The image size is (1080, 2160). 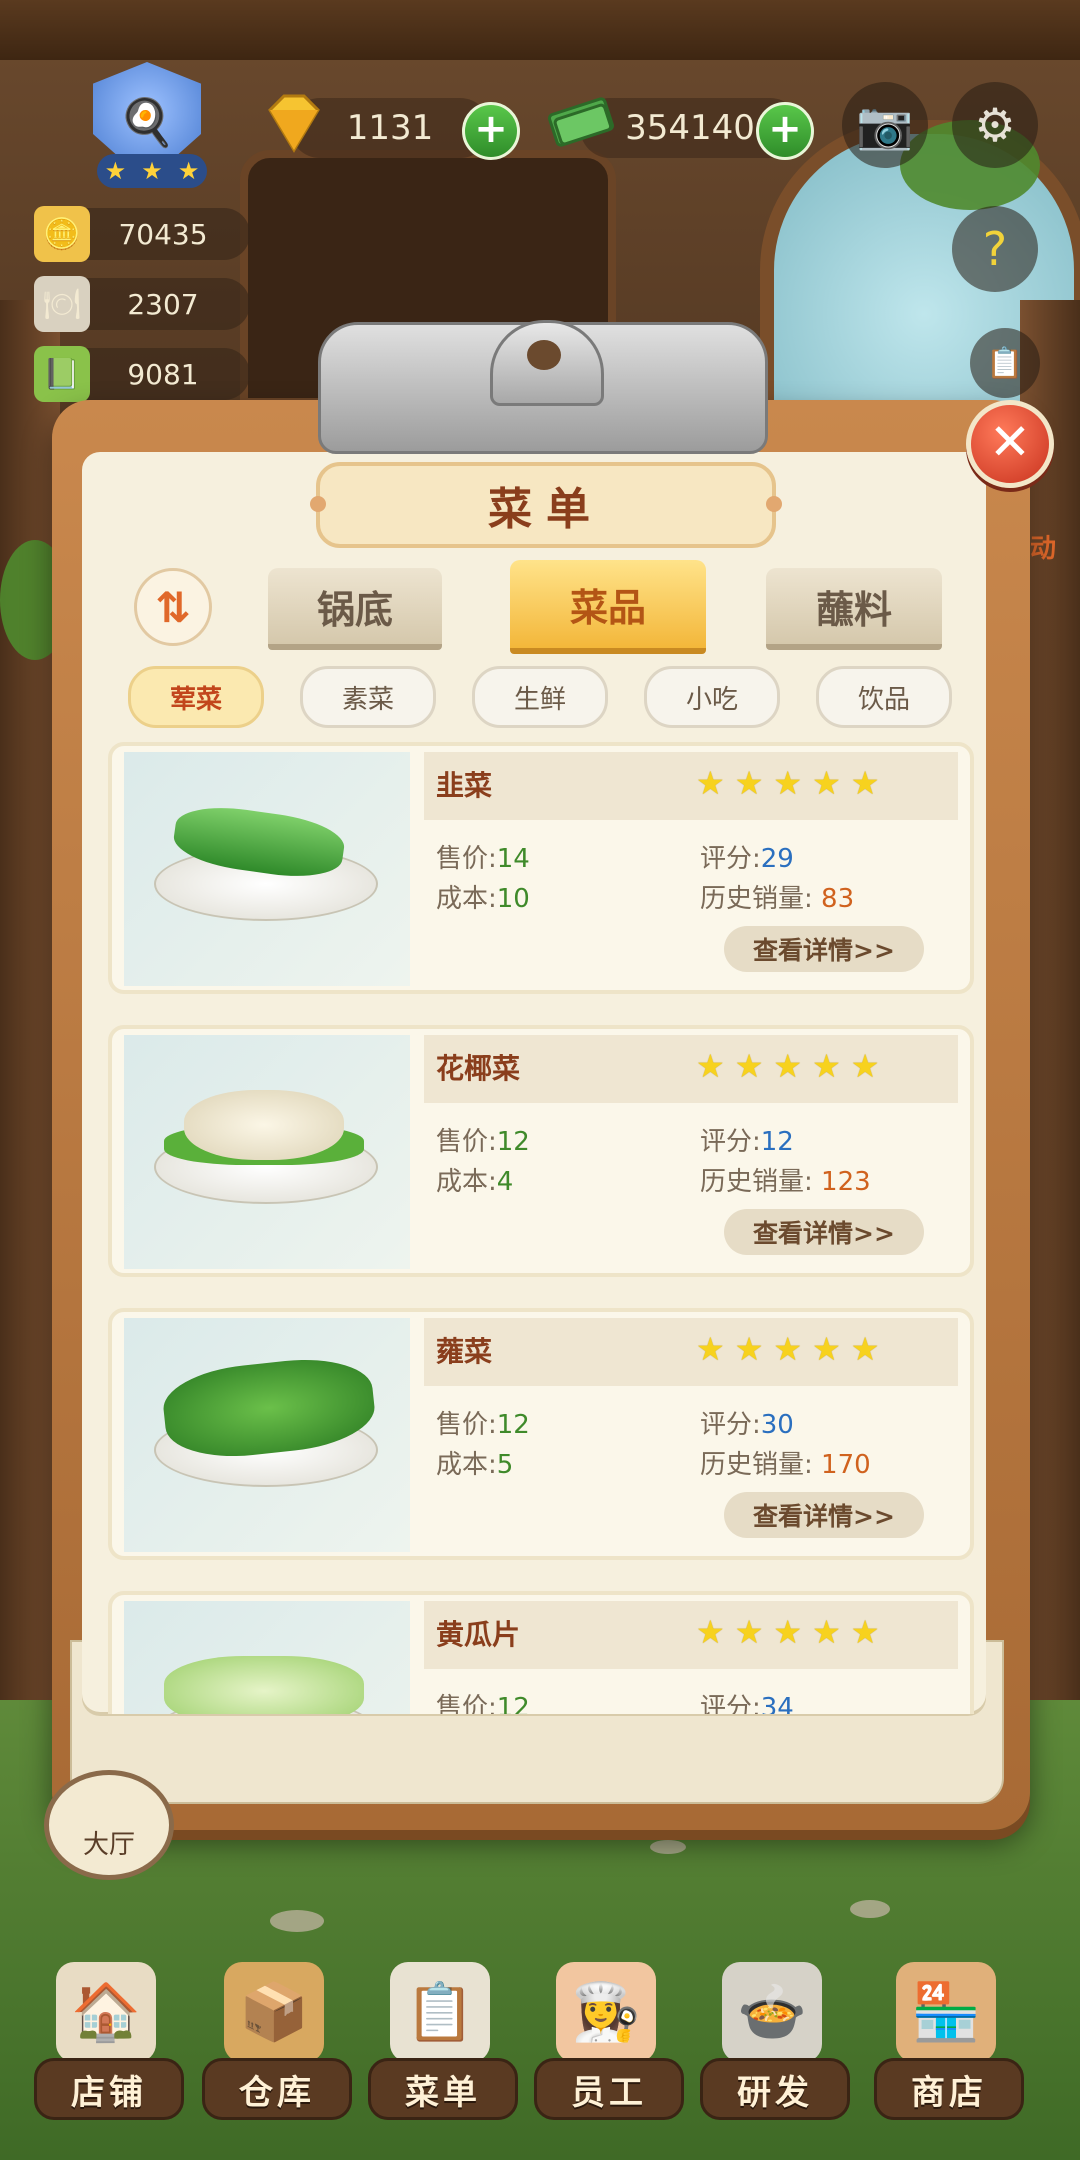 What do you see at coordinates (147, 127) in the screenshot?
I see `restaurant-rank-badge: 🍳 ★ ★ ★` at bounding box center [147, 127].